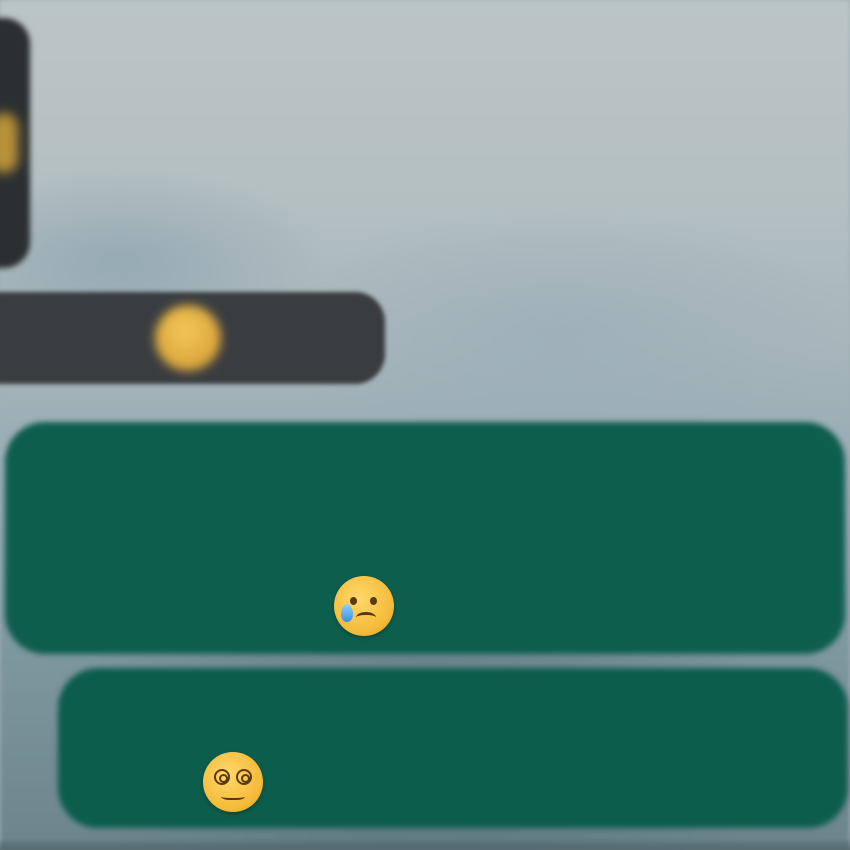 The image size is (850, 850). Describe the element at coordinates (233, 782) in the screenshot. I see `face-with-spiral-eyes-emoji` at that location.